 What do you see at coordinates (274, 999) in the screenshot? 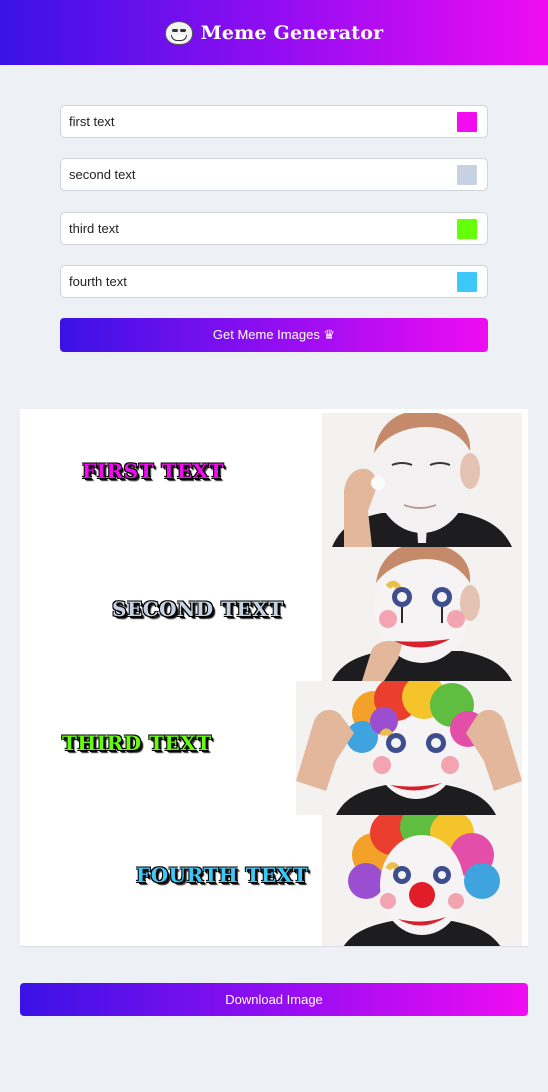
I see `download-image-button: Download Image` at bounding box center [274, 999].